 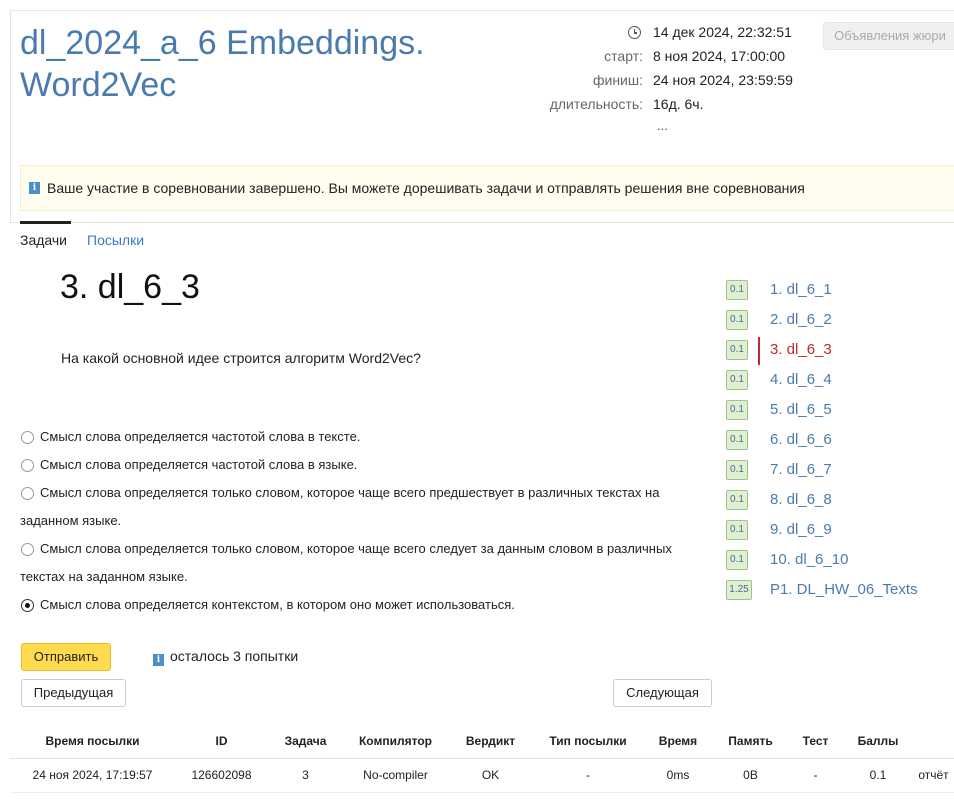 What do you see at coordinates (933, 775) in the screenshot?
I see `report-link: отчёт` at bounding box center [933, 775].